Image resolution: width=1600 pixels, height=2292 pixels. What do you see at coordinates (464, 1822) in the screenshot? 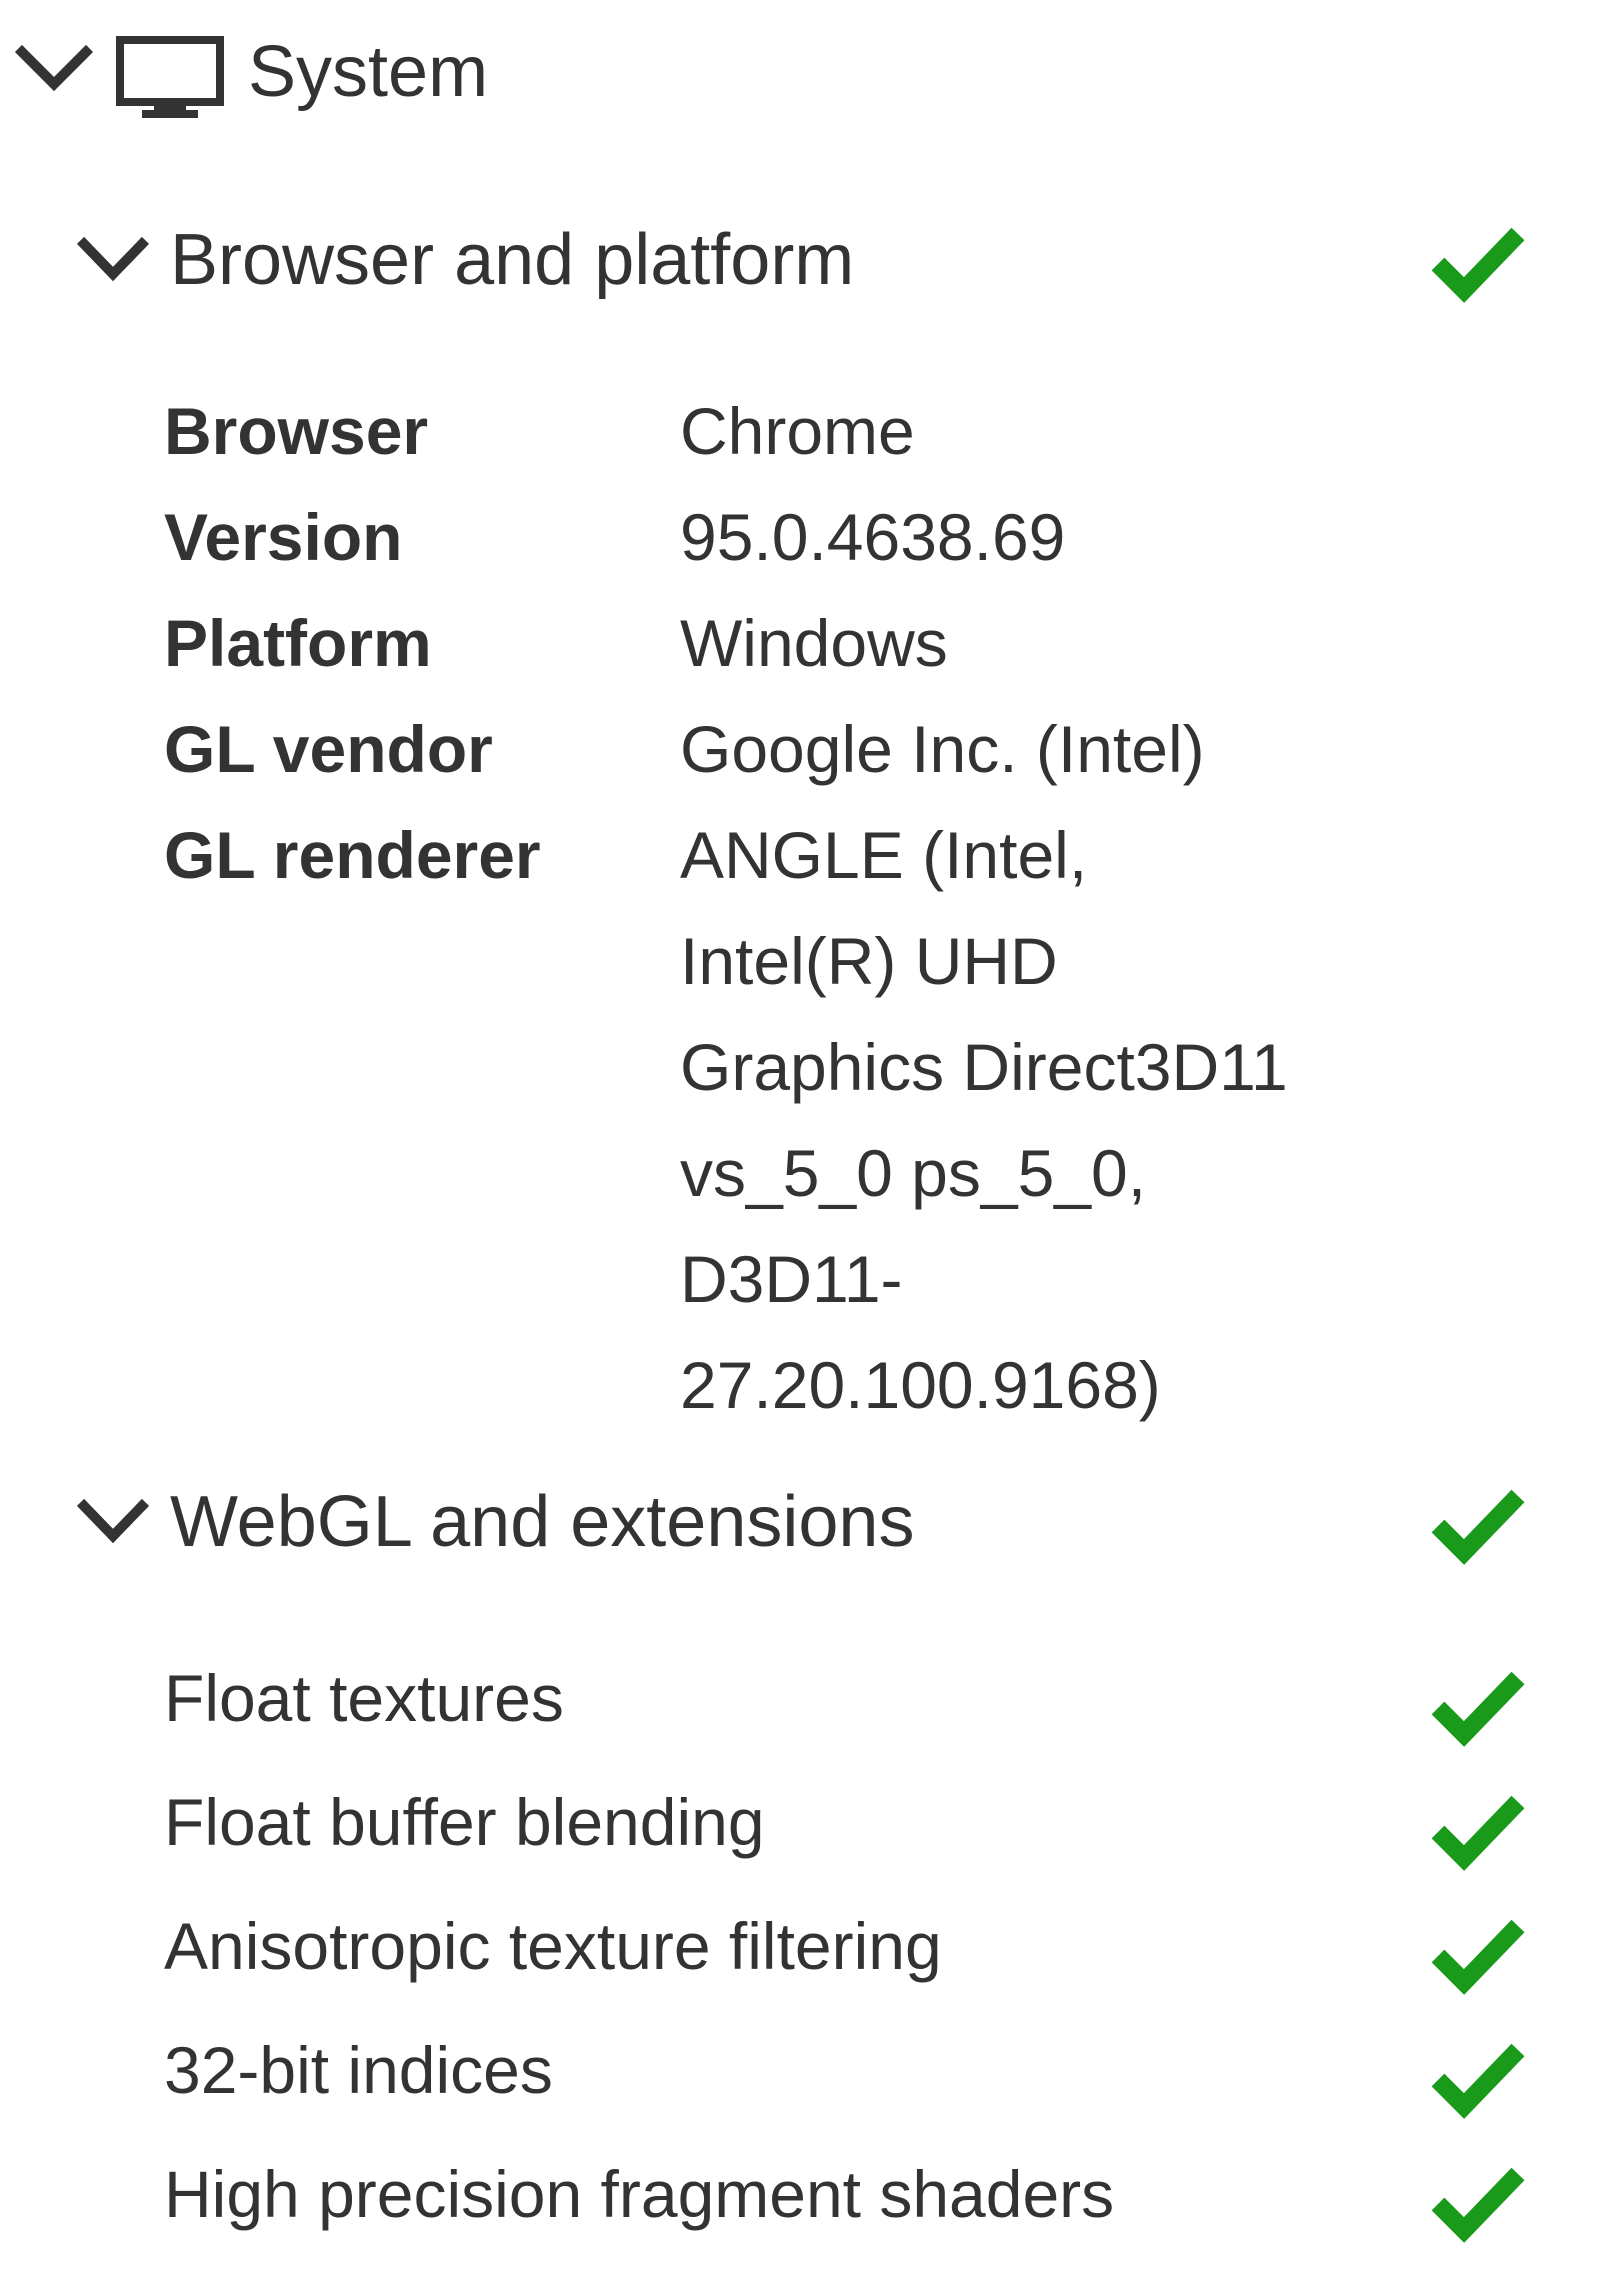
I see `feature-label-float-buffer-blending: Float buffer blending` at bounding box center [464, 1822].